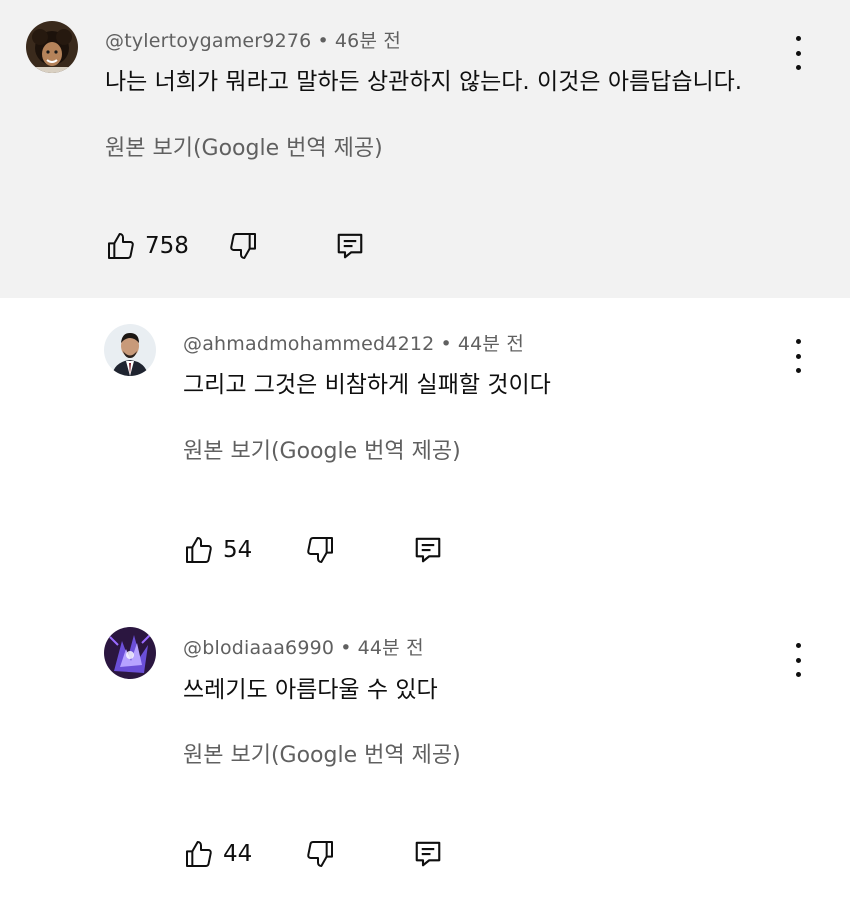 The width and height of the screenshot is (850, 905). I want to click on comment-actions: 44, so click(333, 854).